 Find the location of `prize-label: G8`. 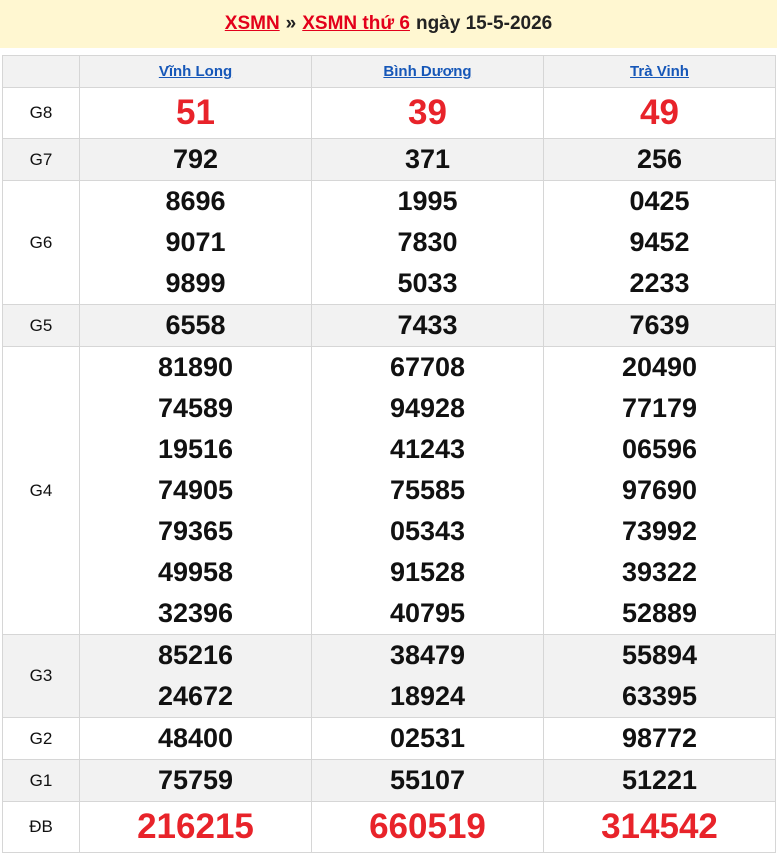

prize-label: G8 is located at coordinates (41, 113).